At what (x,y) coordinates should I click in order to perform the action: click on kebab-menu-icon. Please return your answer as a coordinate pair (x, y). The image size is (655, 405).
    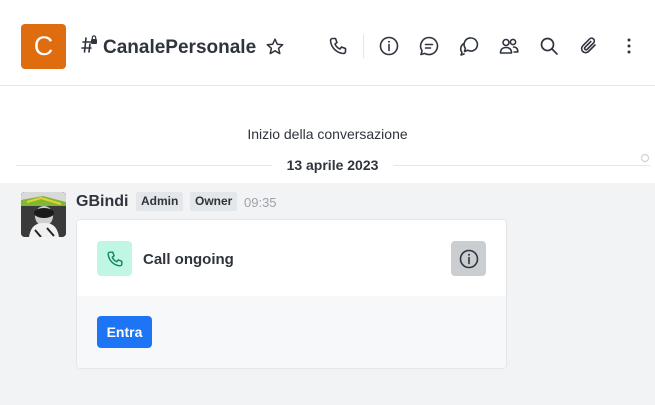
    Looking at the image, I should click on (629, 46).